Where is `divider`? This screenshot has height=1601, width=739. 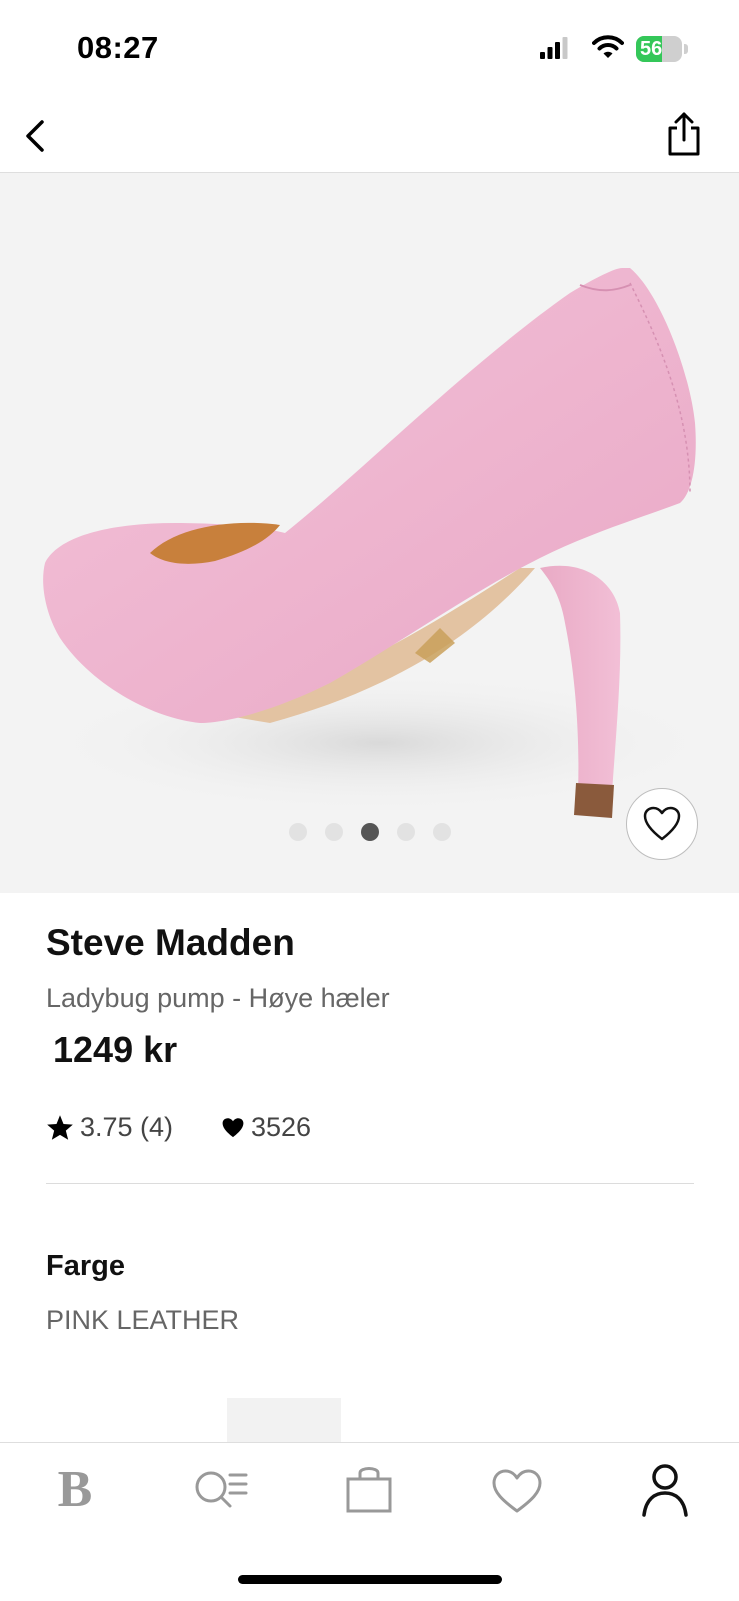
divider is located at coordinates (370, 1183).